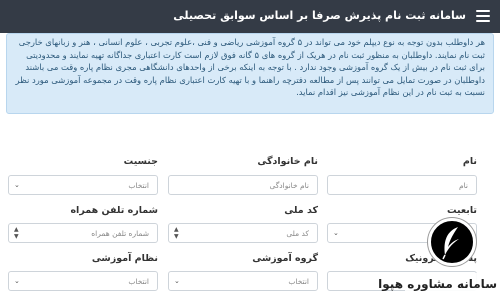 This screenshot has height=300, width=500. Describe the element at coordinates (402, 185) in the screenshot. I see `first-name-input: نام` at that location.